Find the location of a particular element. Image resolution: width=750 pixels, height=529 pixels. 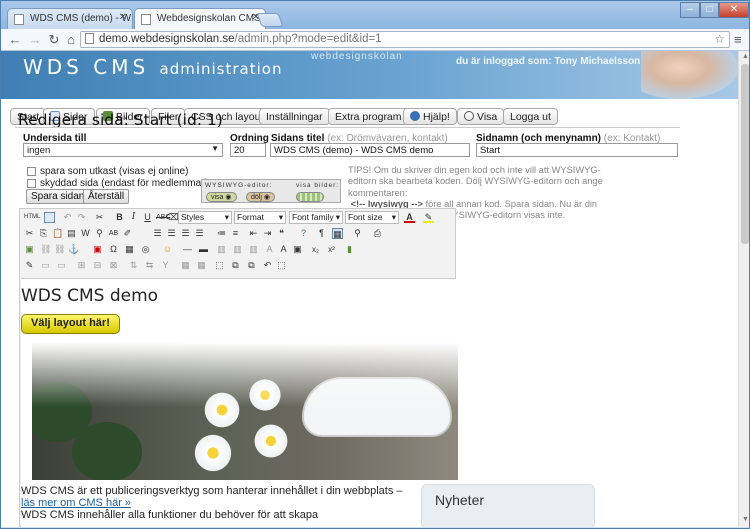

numbered-list-icon: ≡ is located at coordinates (235, 233).